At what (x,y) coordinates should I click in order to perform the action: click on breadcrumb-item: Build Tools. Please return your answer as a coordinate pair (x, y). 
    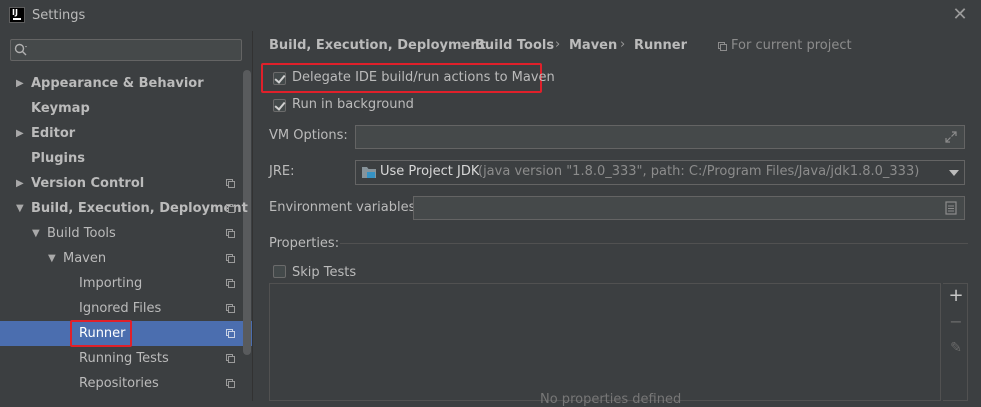
    Looking at the image, I should click on (514, 45).